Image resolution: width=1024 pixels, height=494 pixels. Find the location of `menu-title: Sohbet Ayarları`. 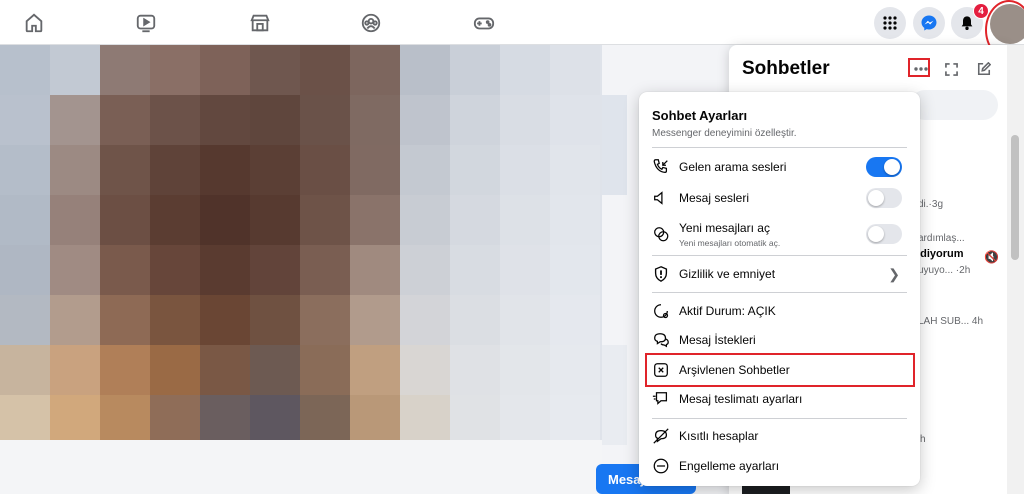

menu-title: Sohbet Ayarları is located at coordinates (700, 115).